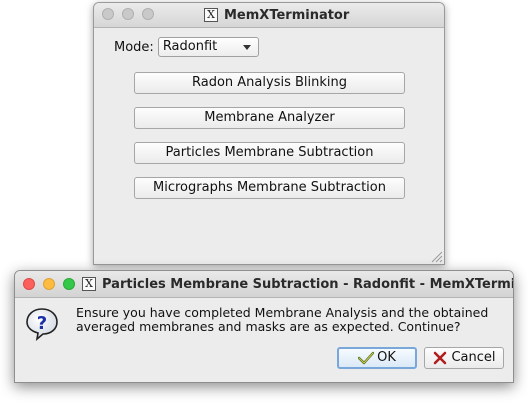  I want to click on ok-button: OK, so click(377, 358).